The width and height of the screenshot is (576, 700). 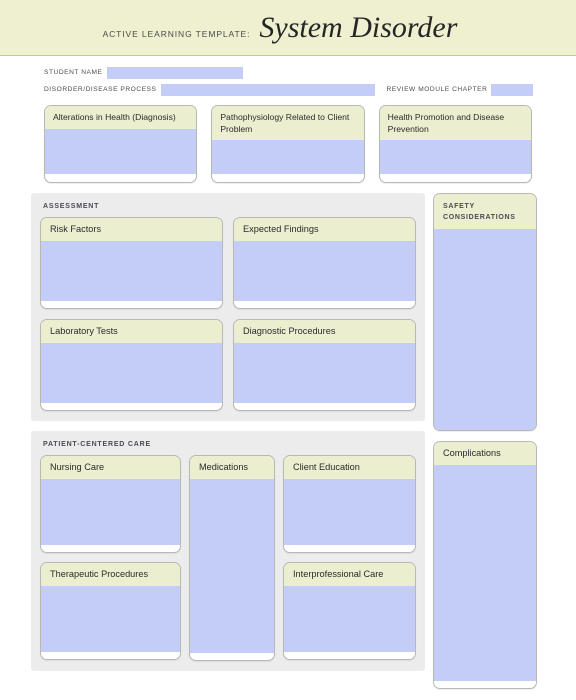 What do you see at coordinates (110, 574) in the screenshot?
I see `box-therapeutic-procedures-title: Therapeutic Procedures` at bounding box center [110, 574].